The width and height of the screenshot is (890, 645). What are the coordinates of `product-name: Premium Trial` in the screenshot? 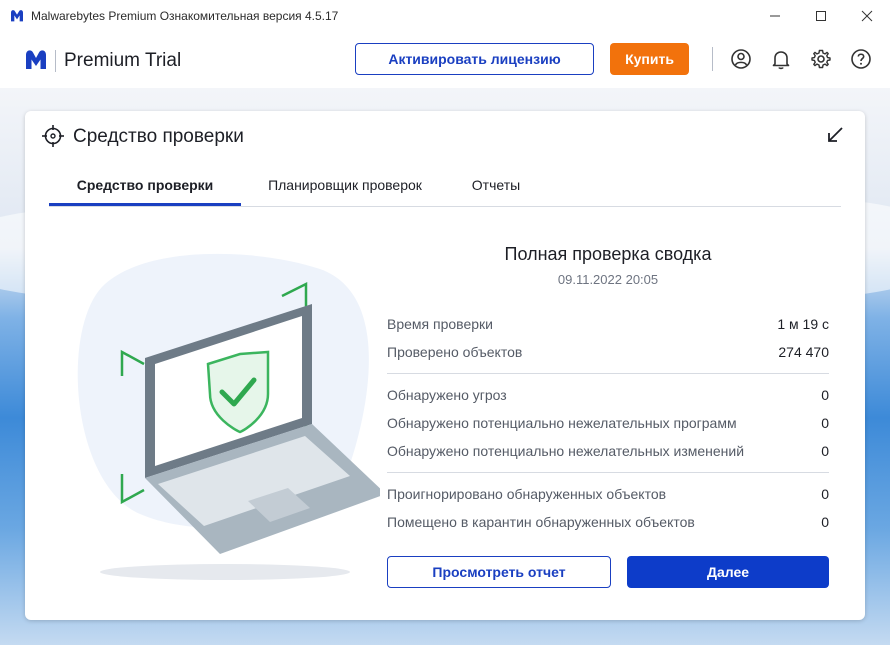 It's located at (123, 60).